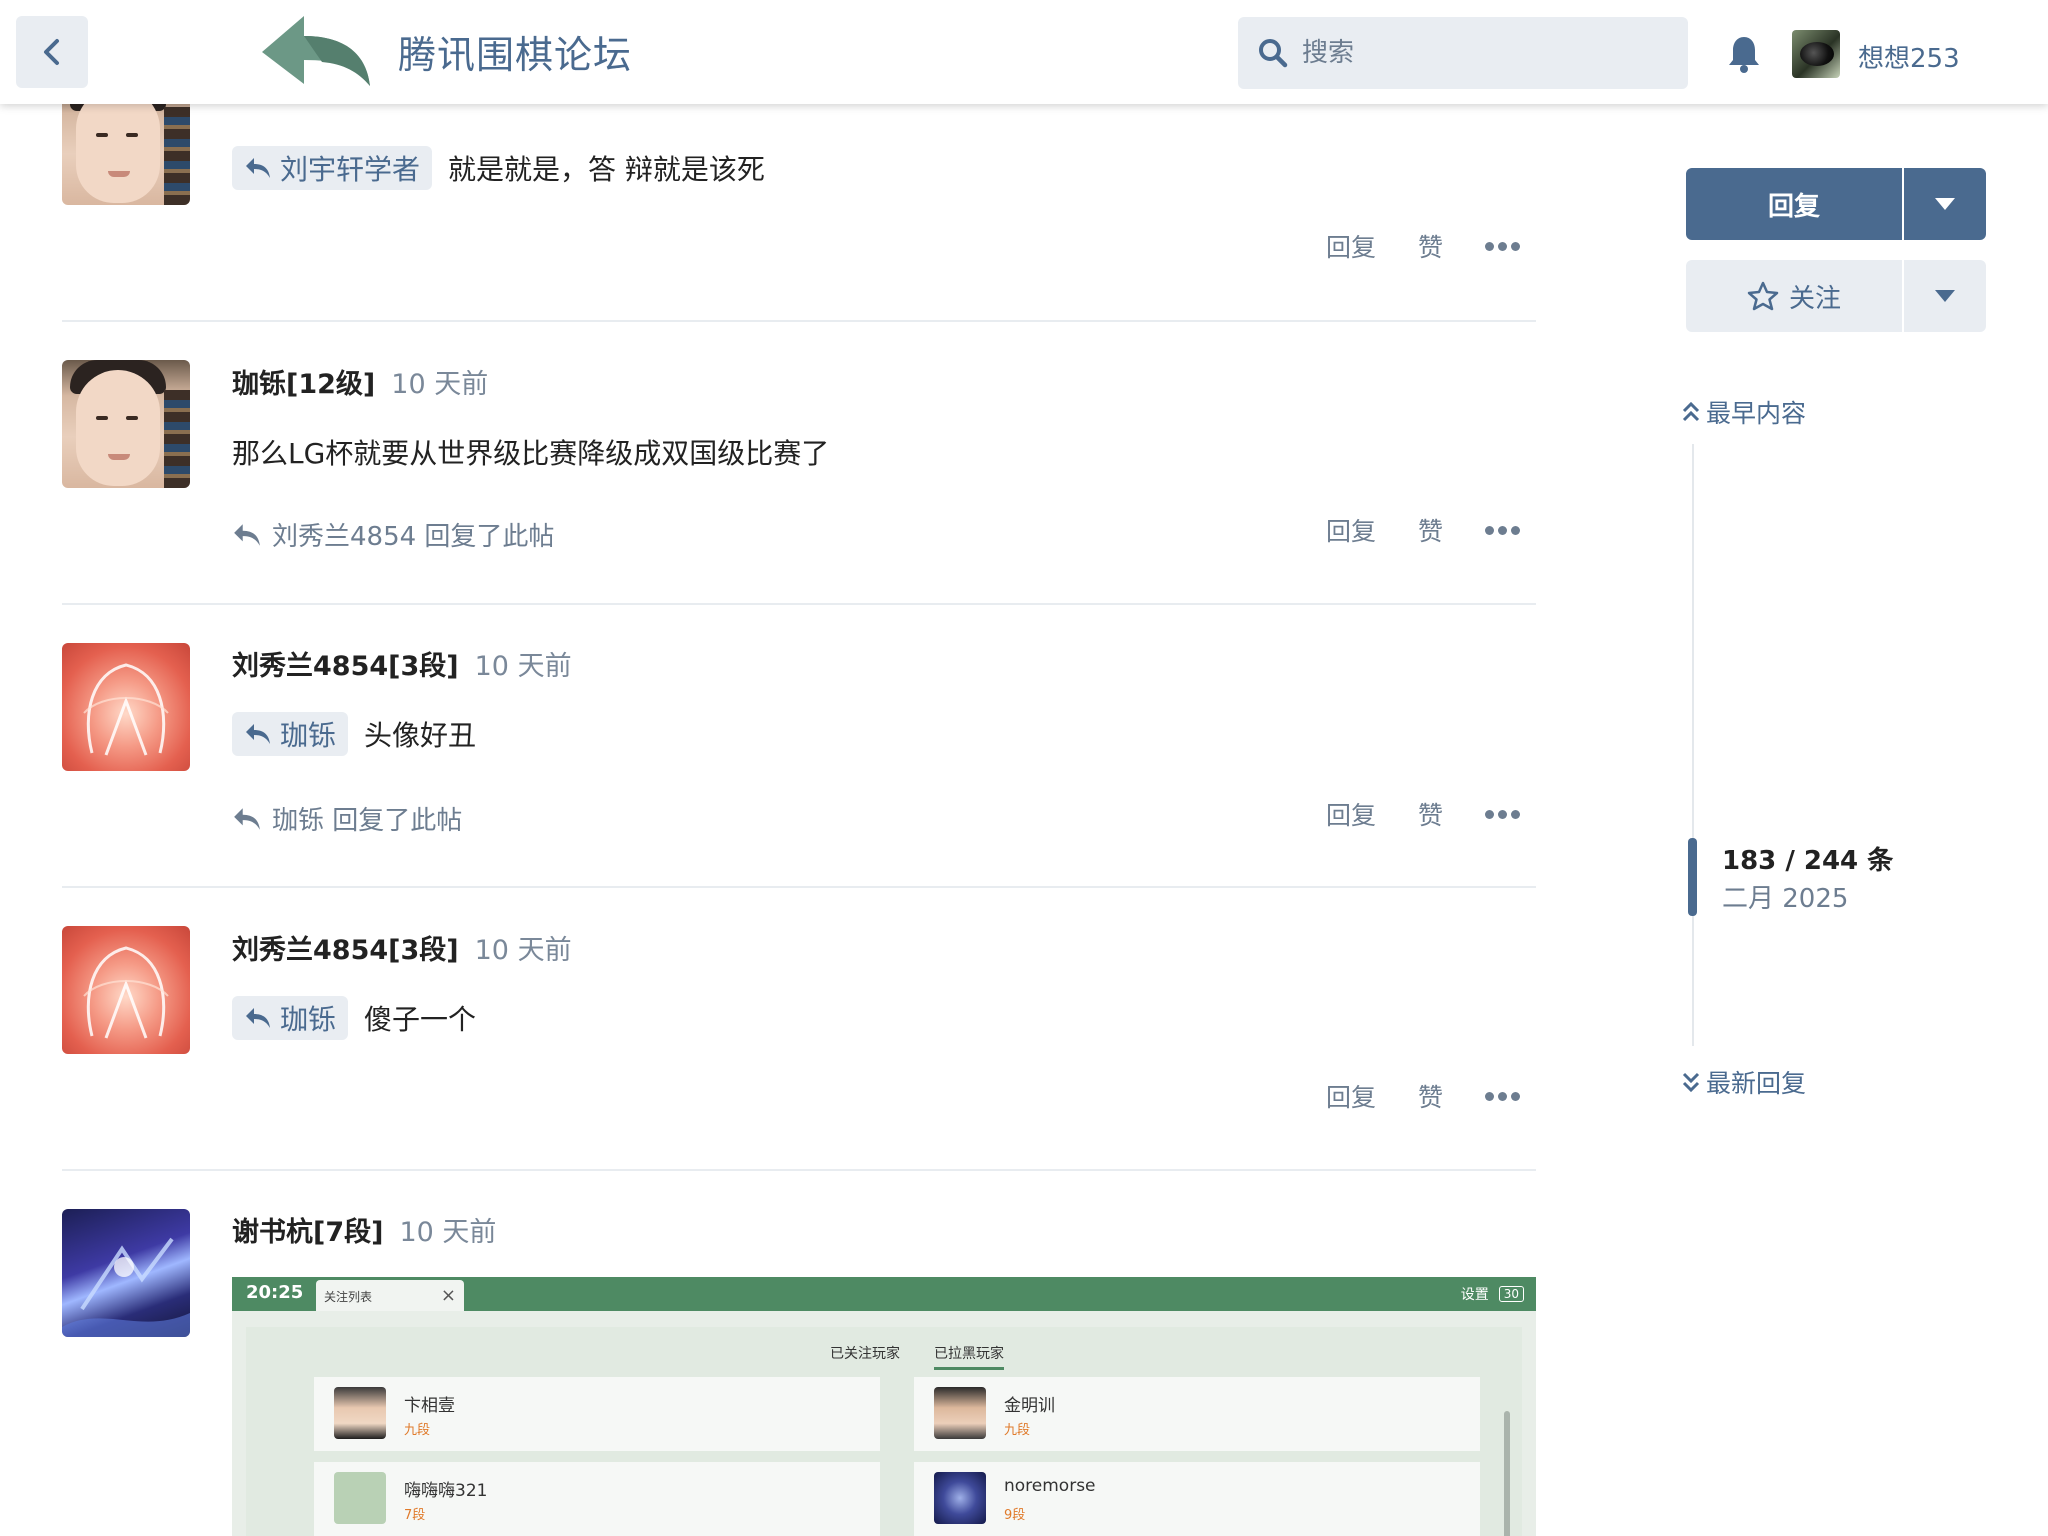 The image size is (2048, 1536). What do you see at coordinates (307, 1232) in the screenshot?
I see `post-author: 谢书杭[7段]` at bounding box center [307, 1232].